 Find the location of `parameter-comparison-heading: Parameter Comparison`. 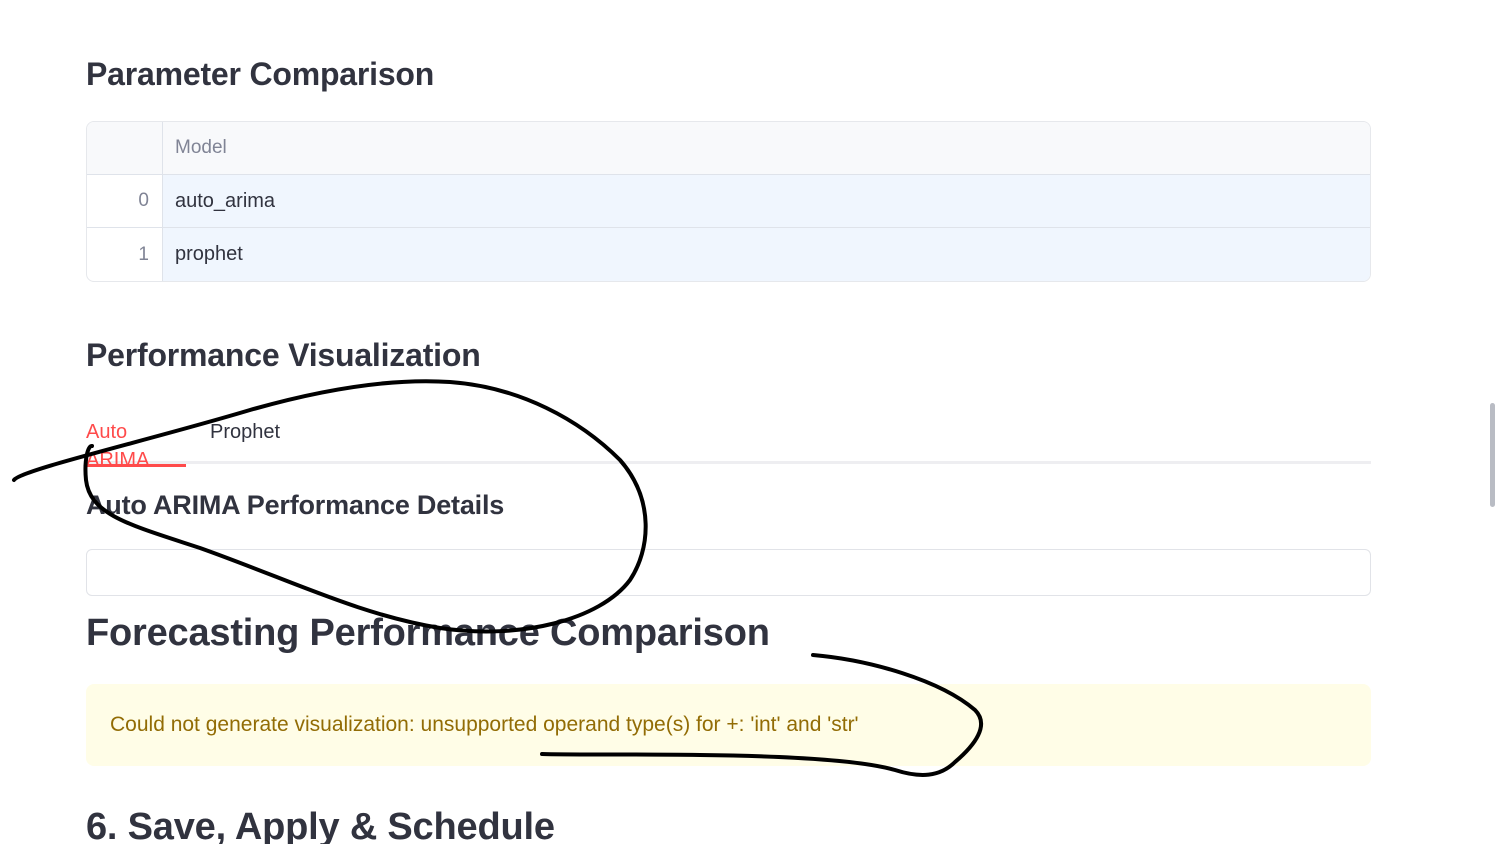

parameter-comparison-heading: Parameter Comparison is located at coordinates (260, 74).